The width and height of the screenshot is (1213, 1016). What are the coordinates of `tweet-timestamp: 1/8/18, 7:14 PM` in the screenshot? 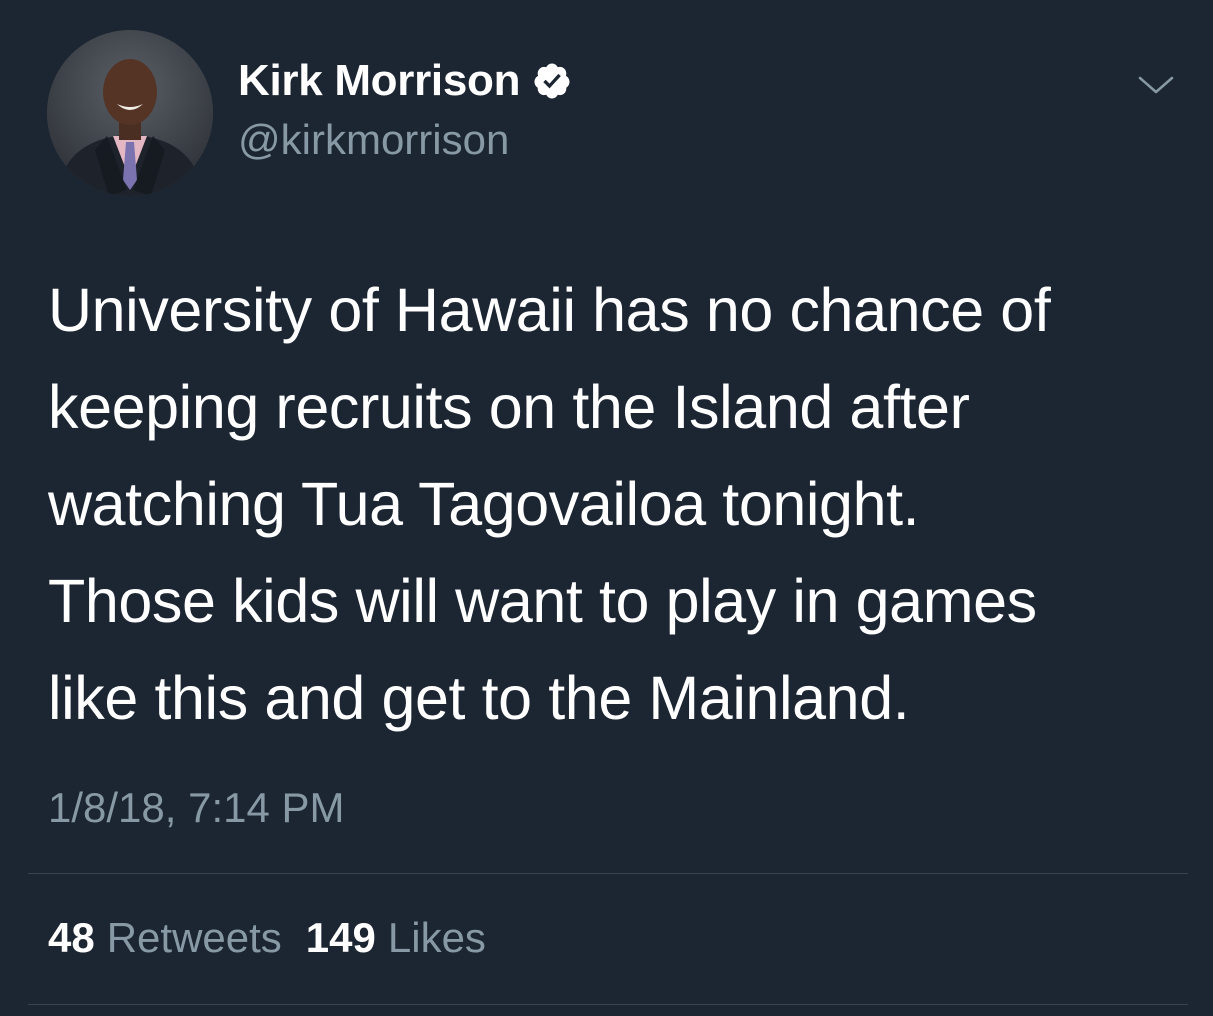 It's located at (196, 807).